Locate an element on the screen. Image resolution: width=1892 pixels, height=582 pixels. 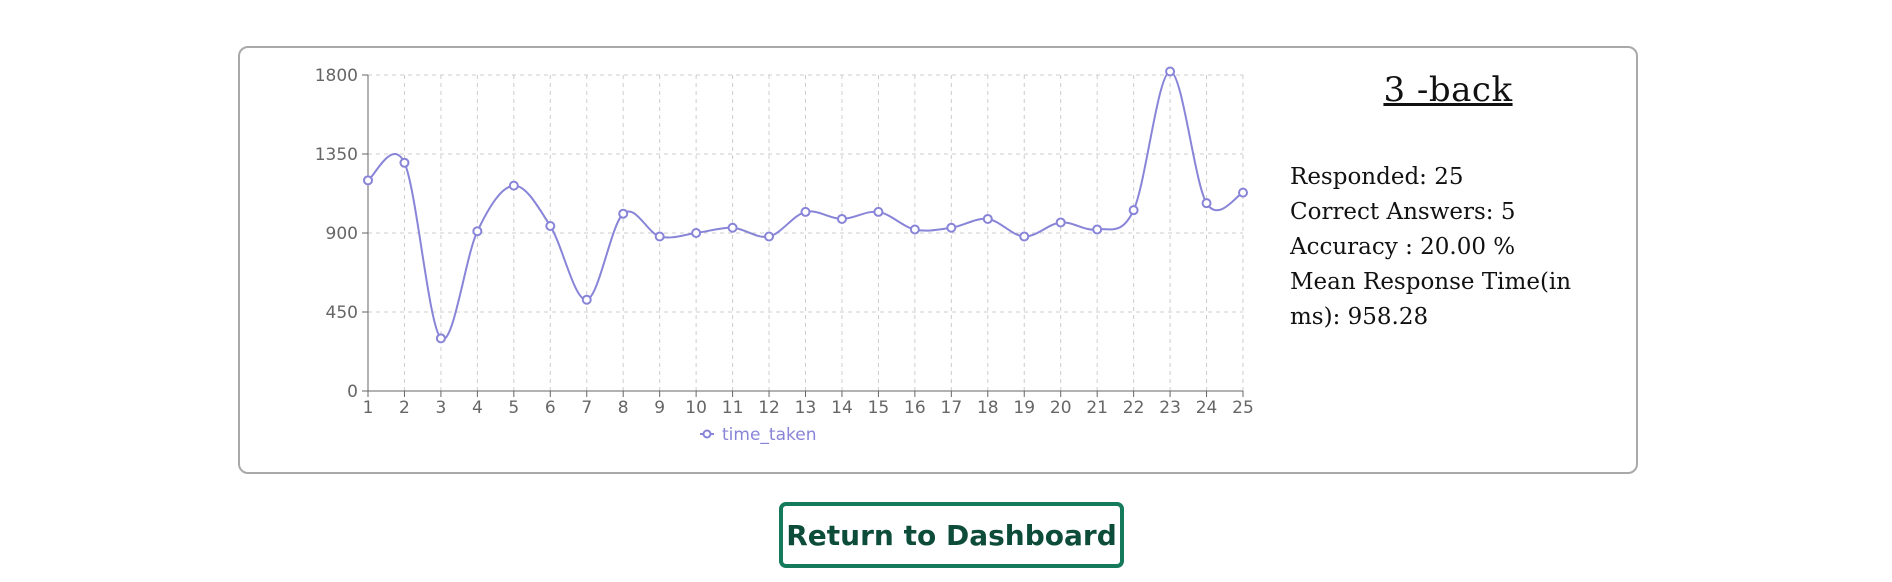
stat-value: 5 is located at coordinates (1508, 212).